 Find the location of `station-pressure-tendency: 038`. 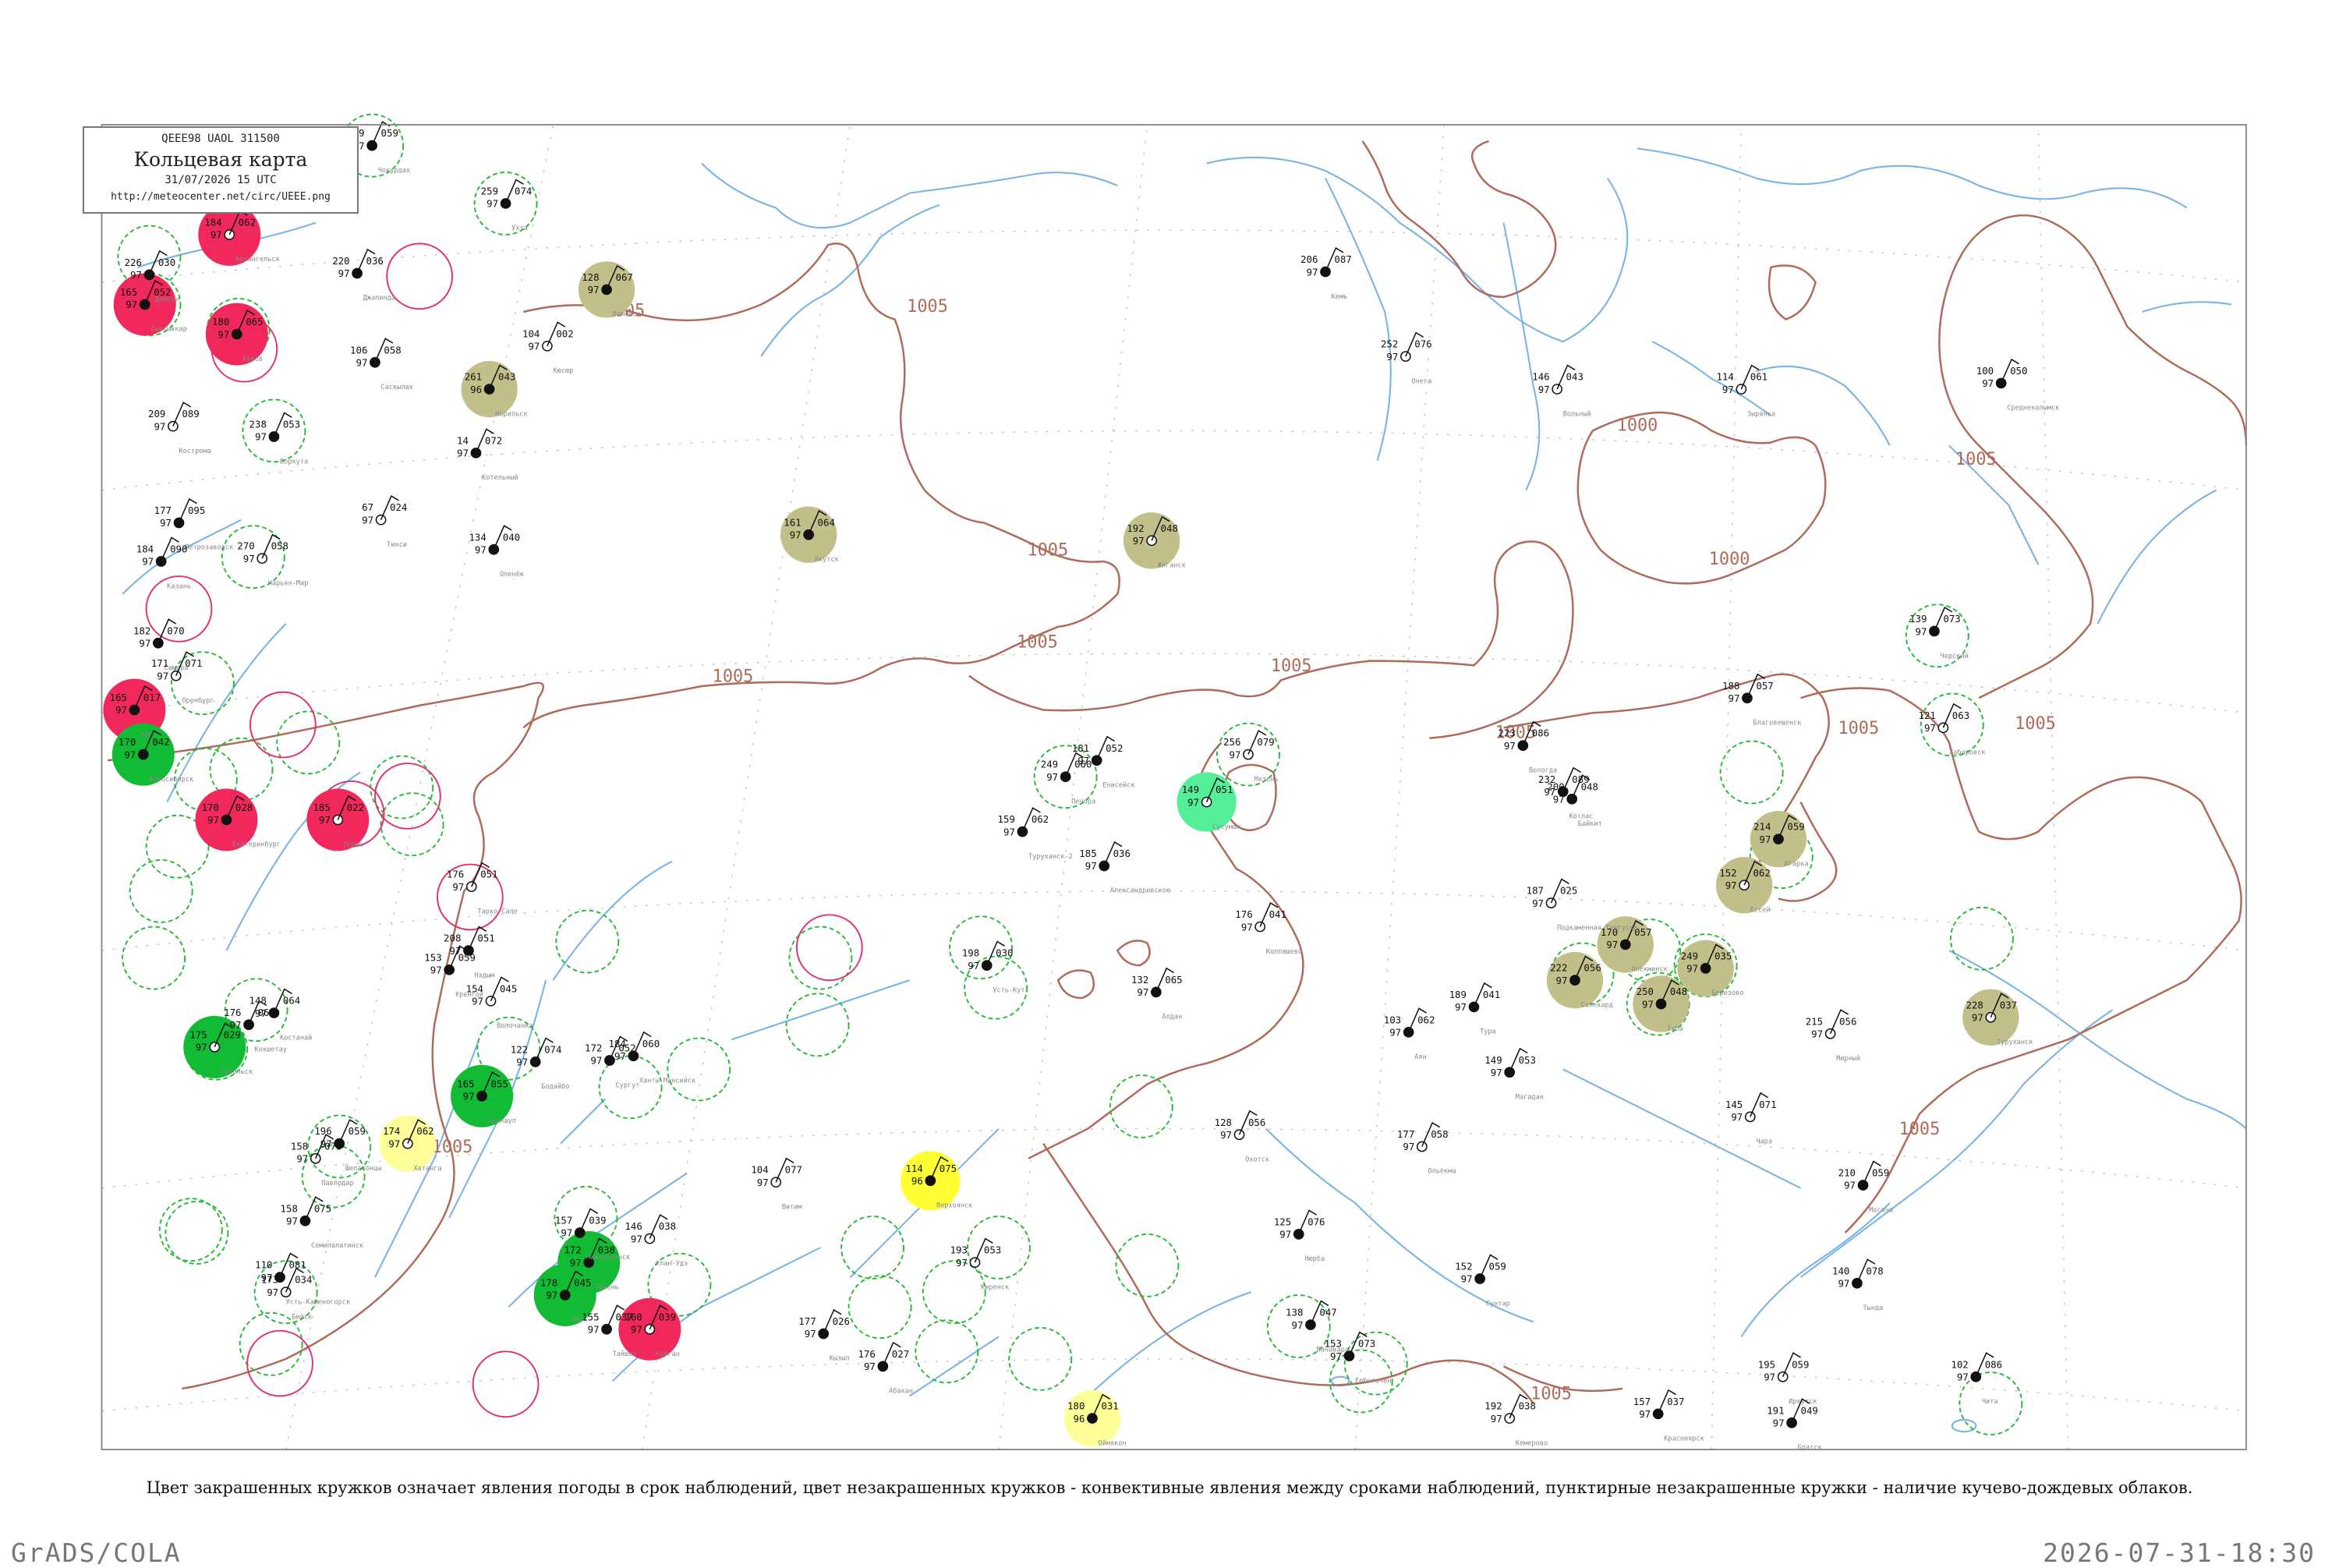

station-pressure-tendency: 038 is located at coordinates (1527, 1406).